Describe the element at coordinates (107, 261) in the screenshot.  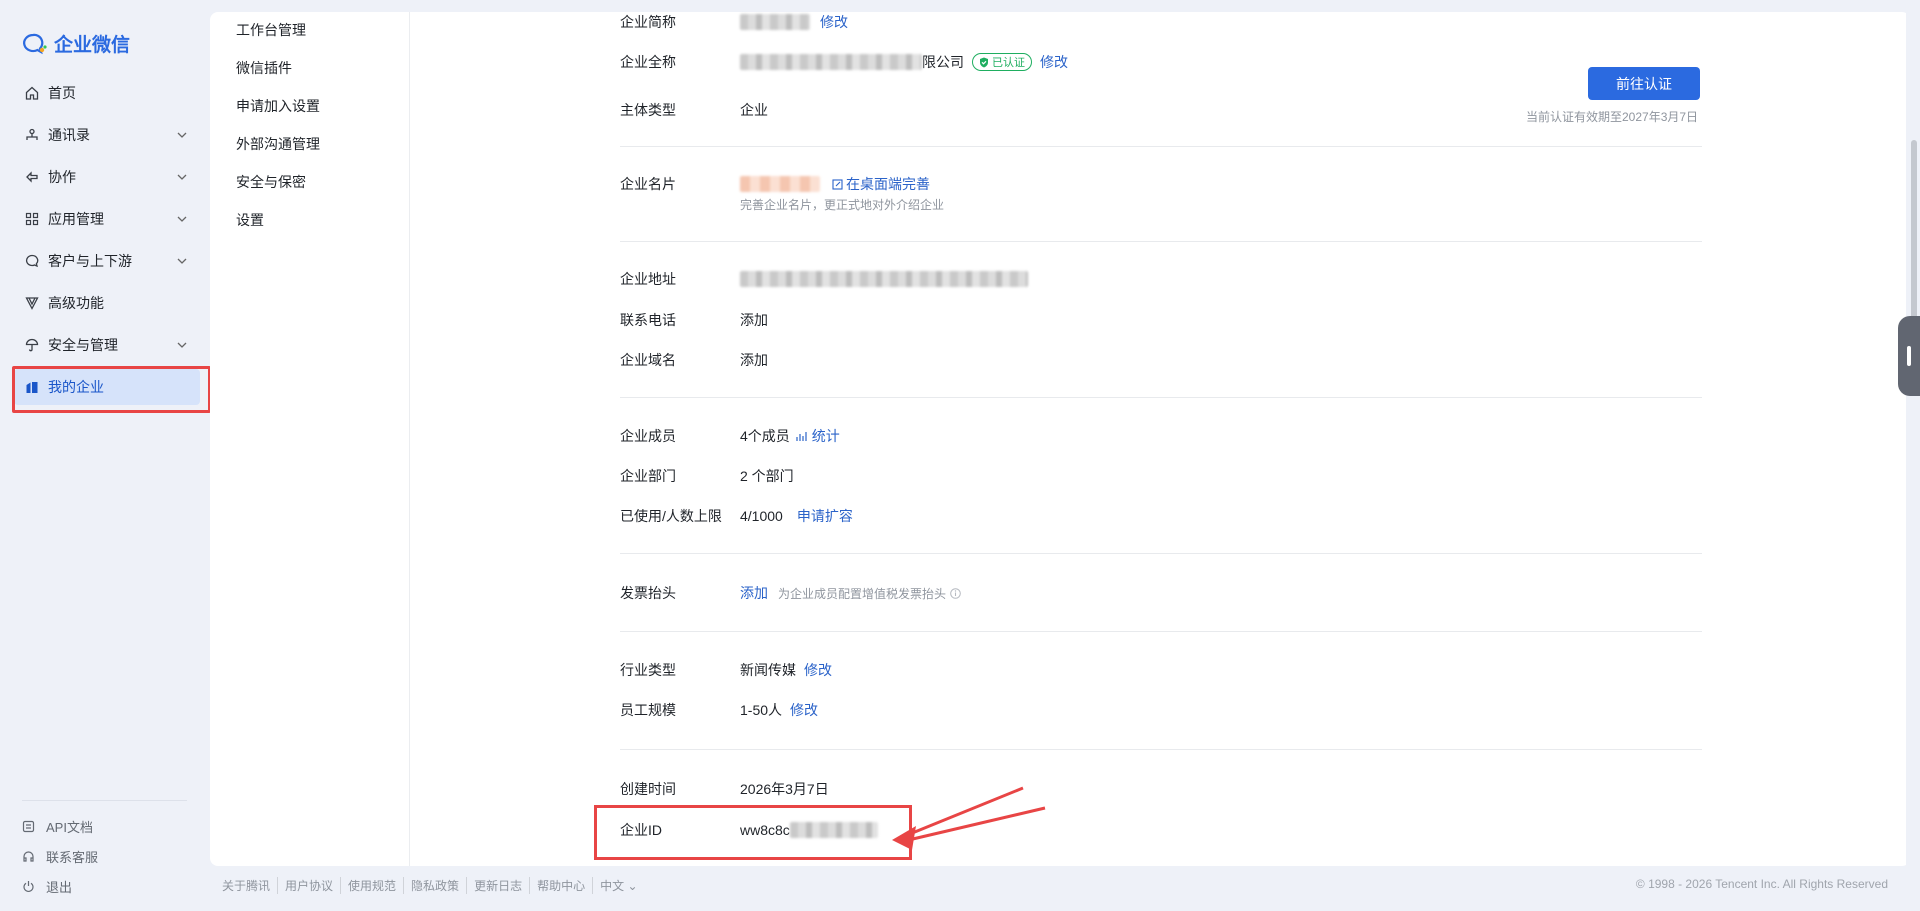
I see `sidebar-item-customers: 客户与上下游` at that location.